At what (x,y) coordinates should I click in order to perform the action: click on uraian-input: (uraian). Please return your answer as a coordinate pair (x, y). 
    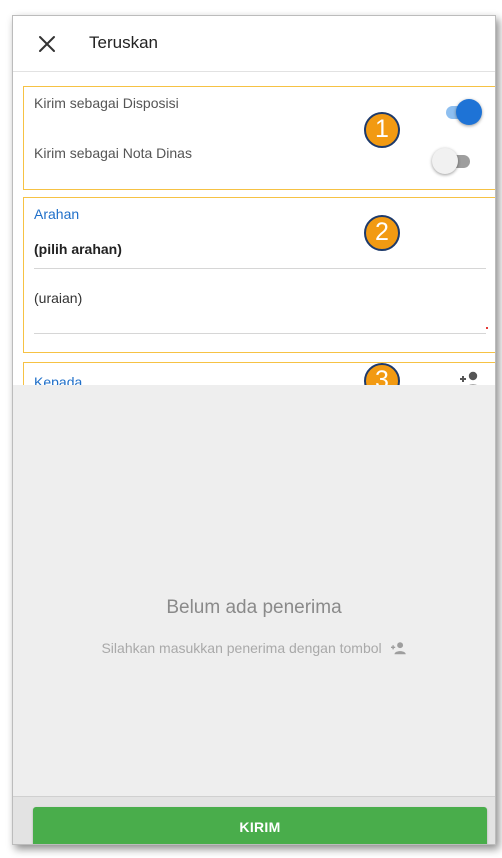
    Looking at the image, I should click on (260, 311).